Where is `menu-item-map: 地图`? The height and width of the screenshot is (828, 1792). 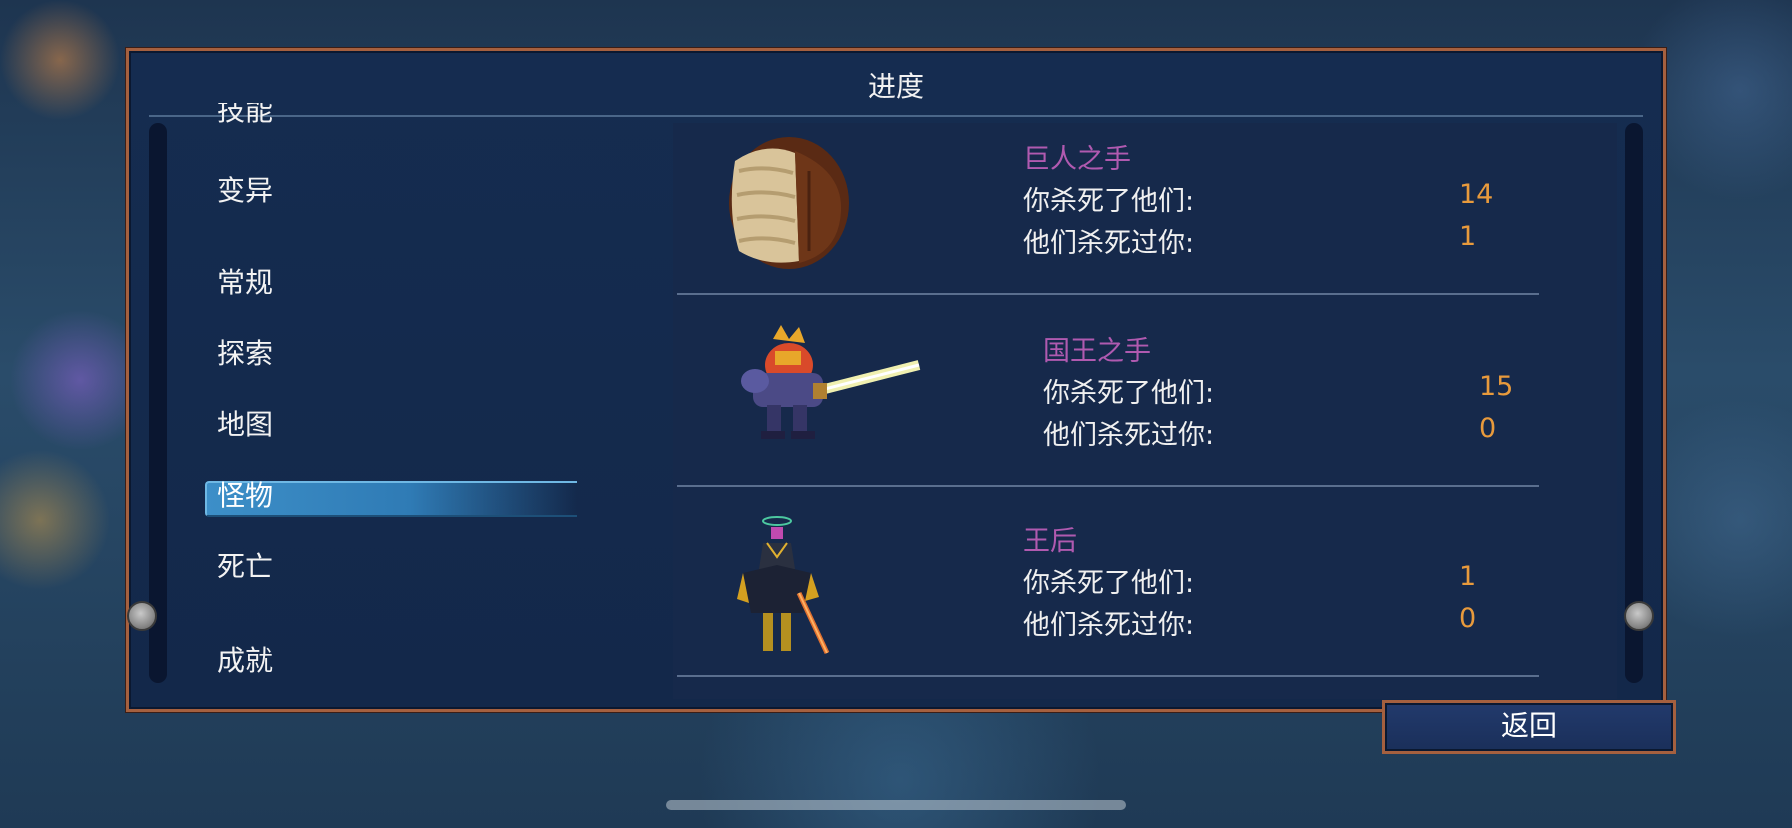 menu-item-map: 地图 is located at coordinates (245, 425).